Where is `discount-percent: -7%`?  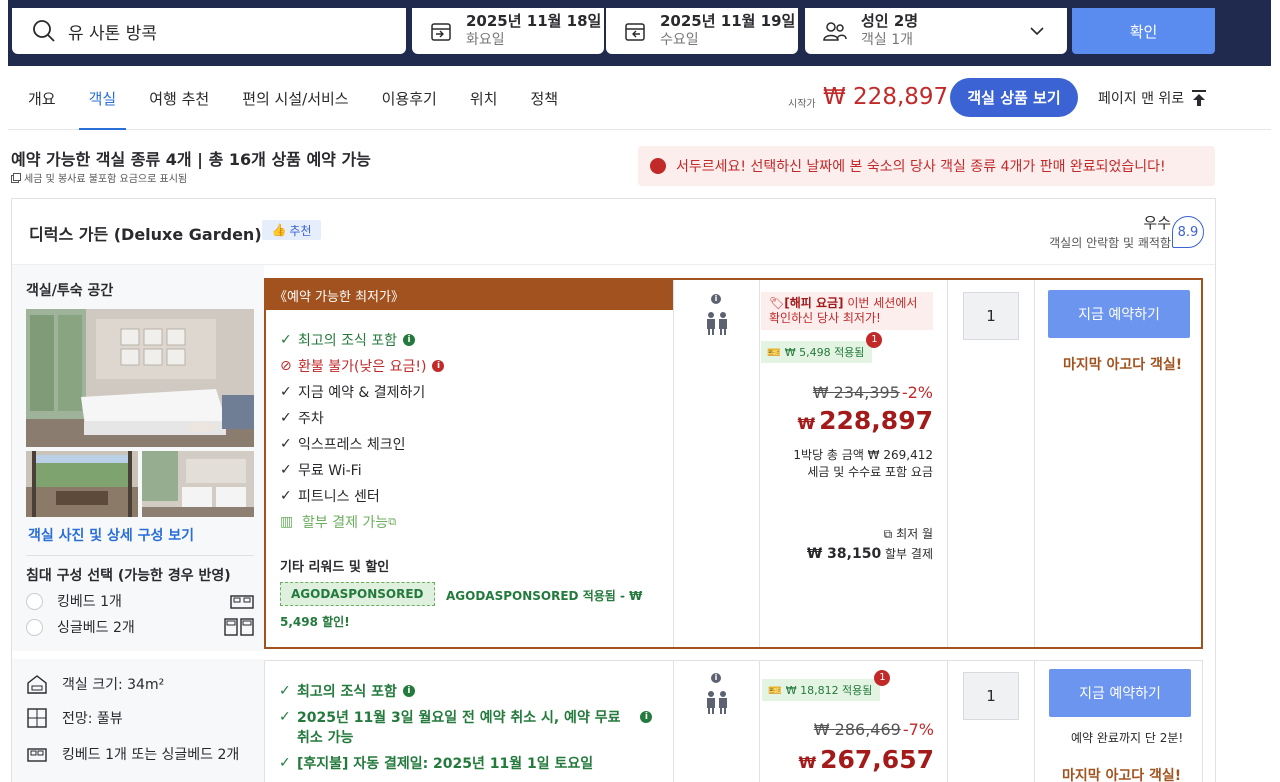 discount-percent: -7% is located at coordinates (918, 729).